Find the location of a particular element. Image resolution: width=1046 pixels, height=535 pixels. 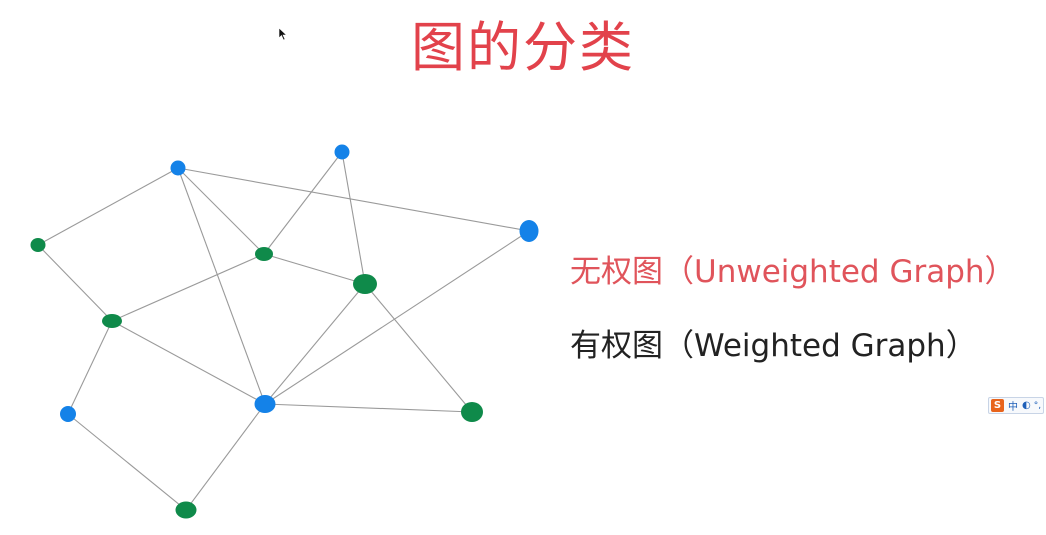

graph-edge-n2-n5 is located at coordinates (303, 203).